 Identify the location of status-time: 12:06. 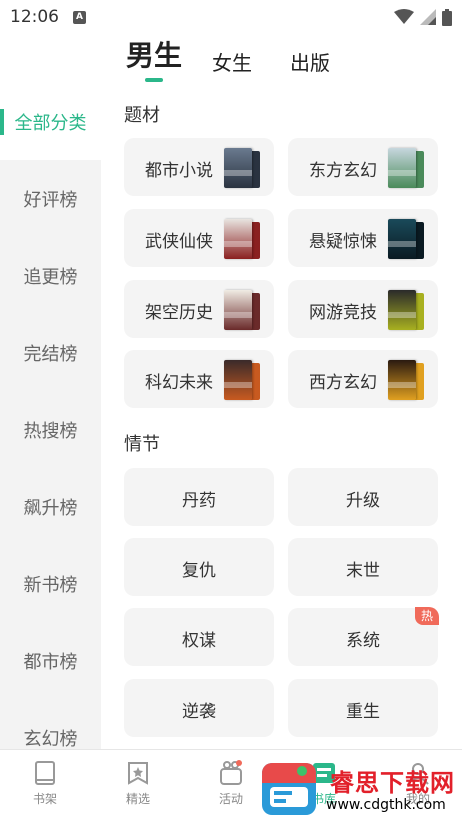
(34, 17).